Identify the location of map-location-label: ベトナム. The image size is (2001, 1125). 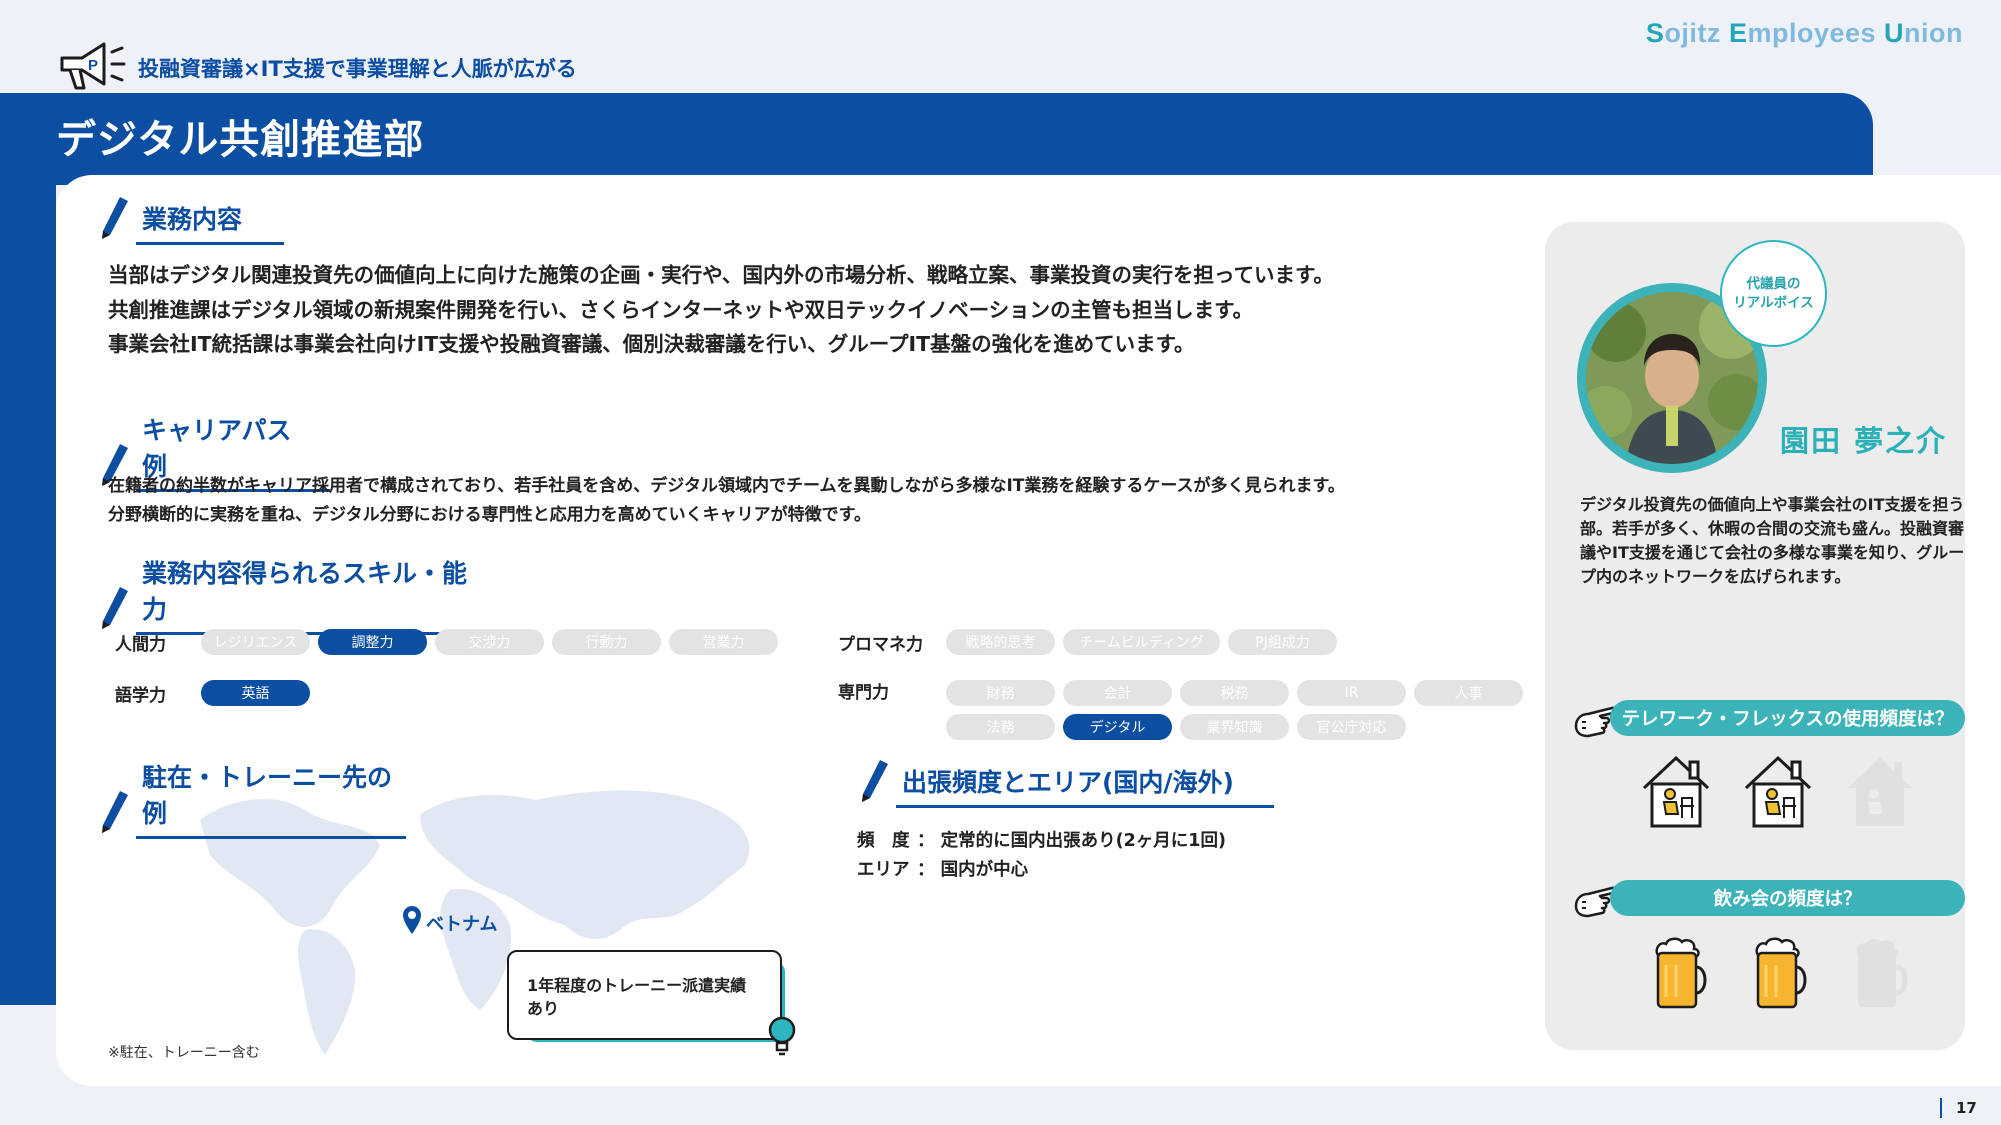
(462, 924).